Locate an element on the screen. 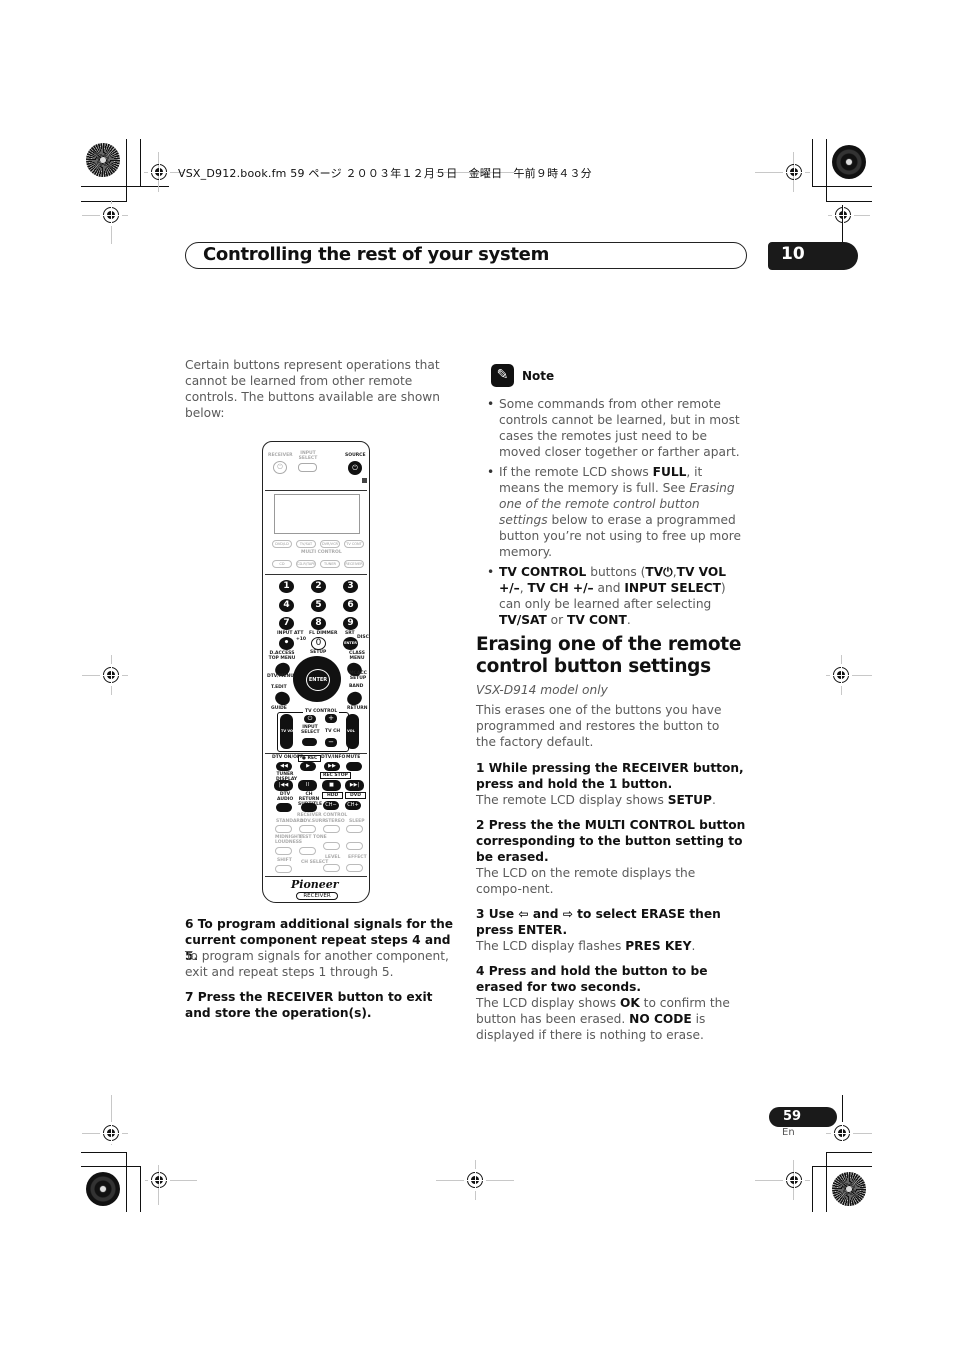  note-emphasis: INPUT SELECT is located at coordinates (672, 588).